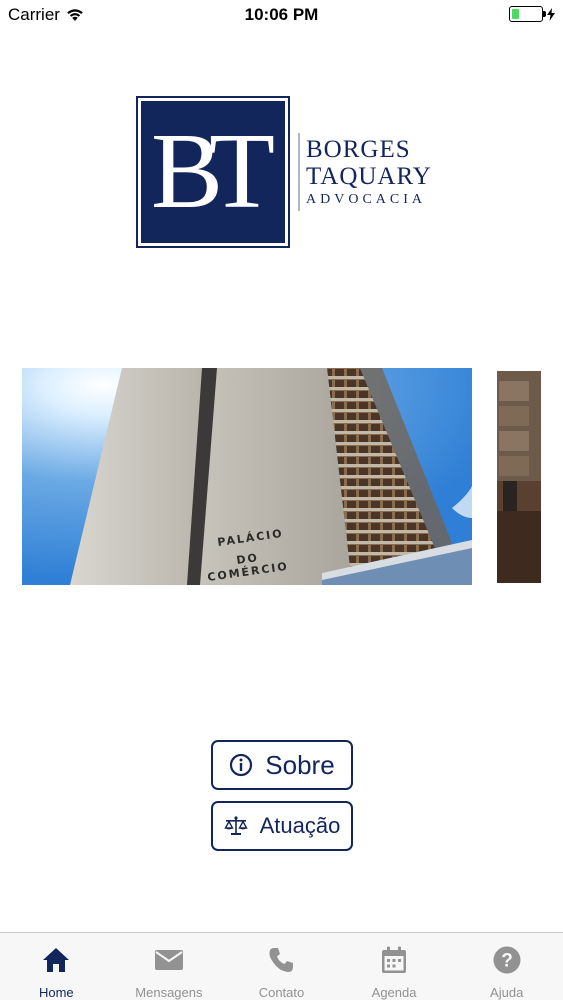  I want to click on logo-monogram: BT, so click(212, 171).